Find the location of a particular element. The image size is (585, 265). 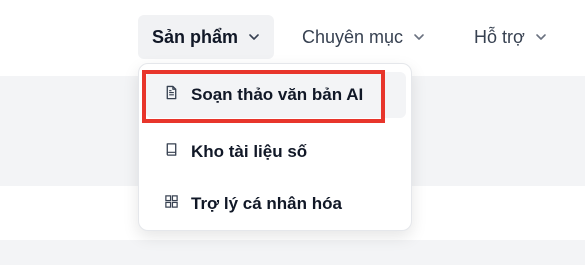

book-icon is located at coordinates (171, 152).